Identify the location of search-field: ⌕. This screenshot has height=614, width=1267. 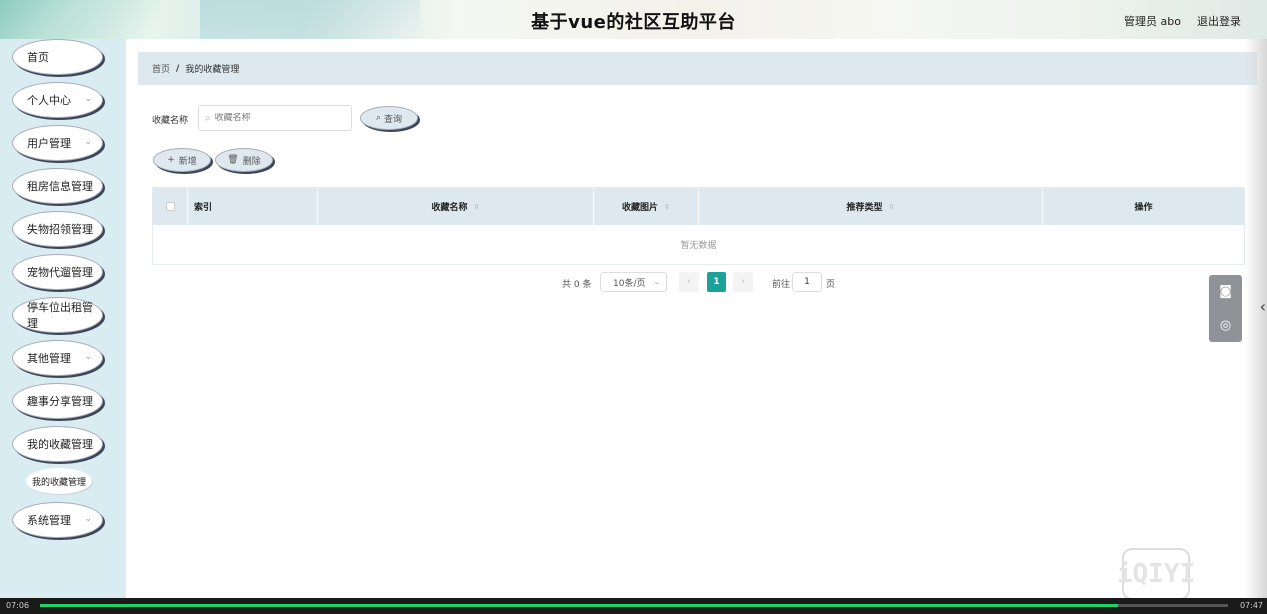
(275, 118).